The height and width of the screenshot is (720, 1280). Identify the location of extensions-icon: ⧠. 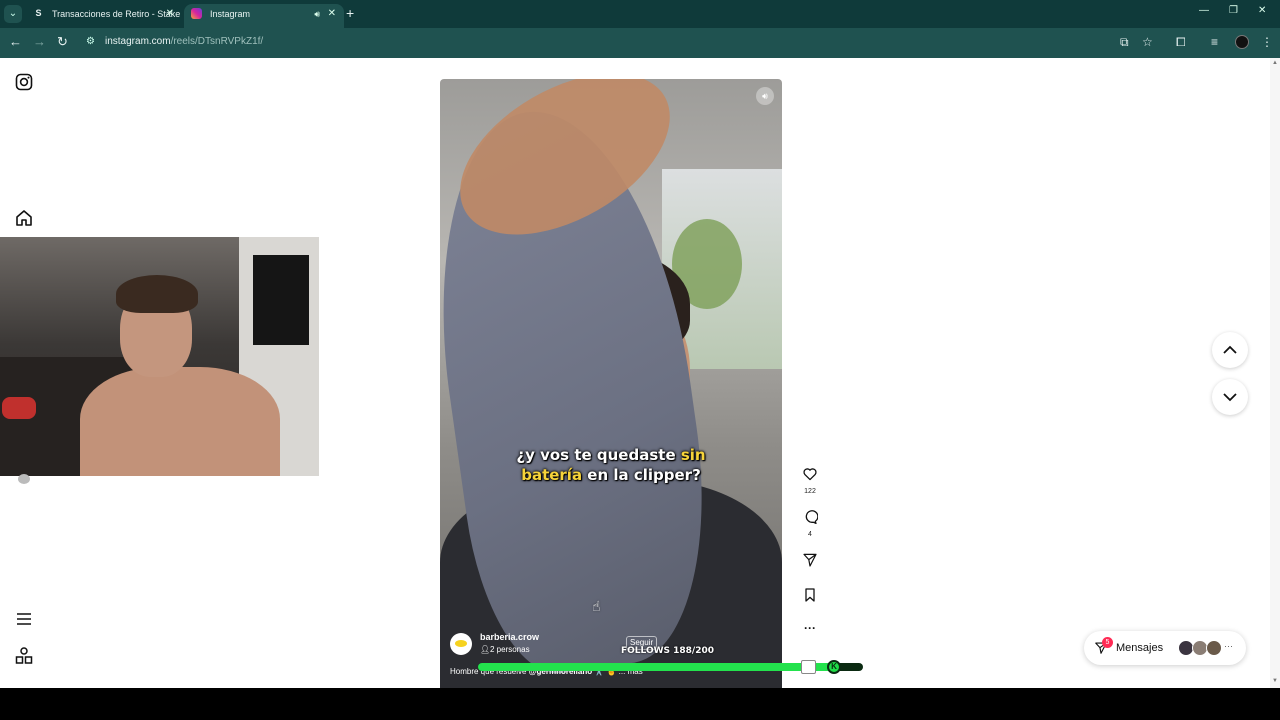
(1181, 42).